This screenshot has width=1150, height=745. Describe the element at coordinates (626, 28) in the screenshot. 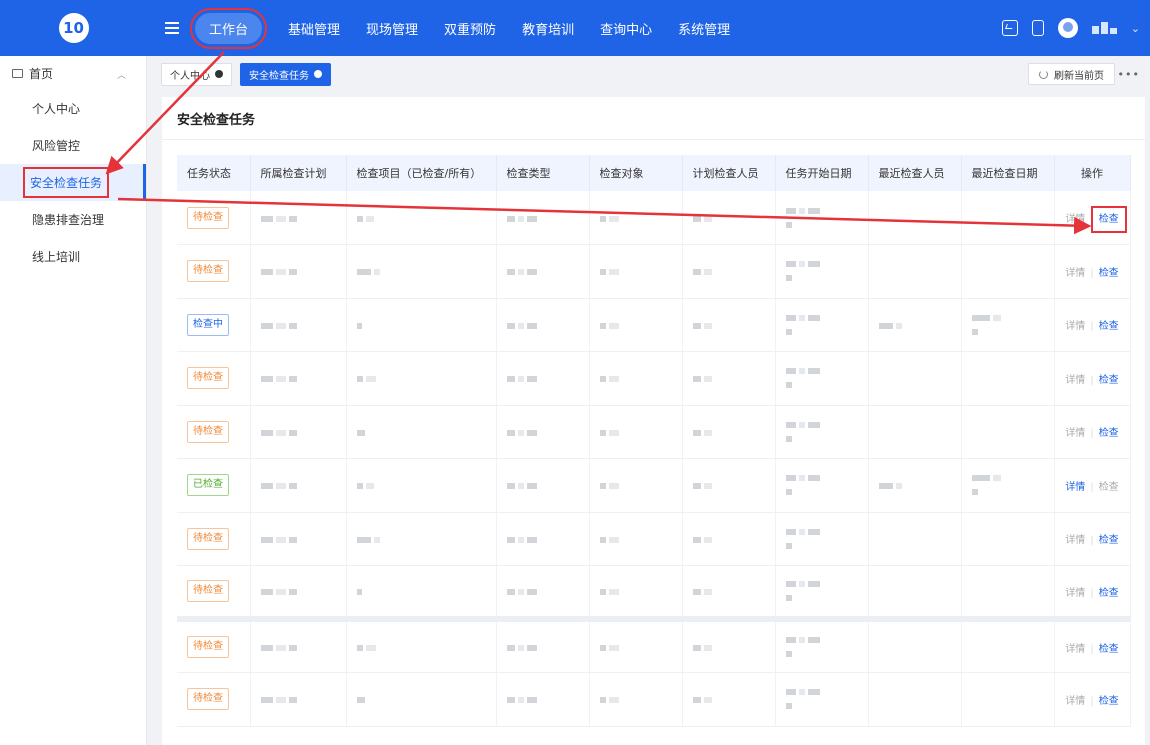

I see `nav-query-center: 查询中心` at that location.